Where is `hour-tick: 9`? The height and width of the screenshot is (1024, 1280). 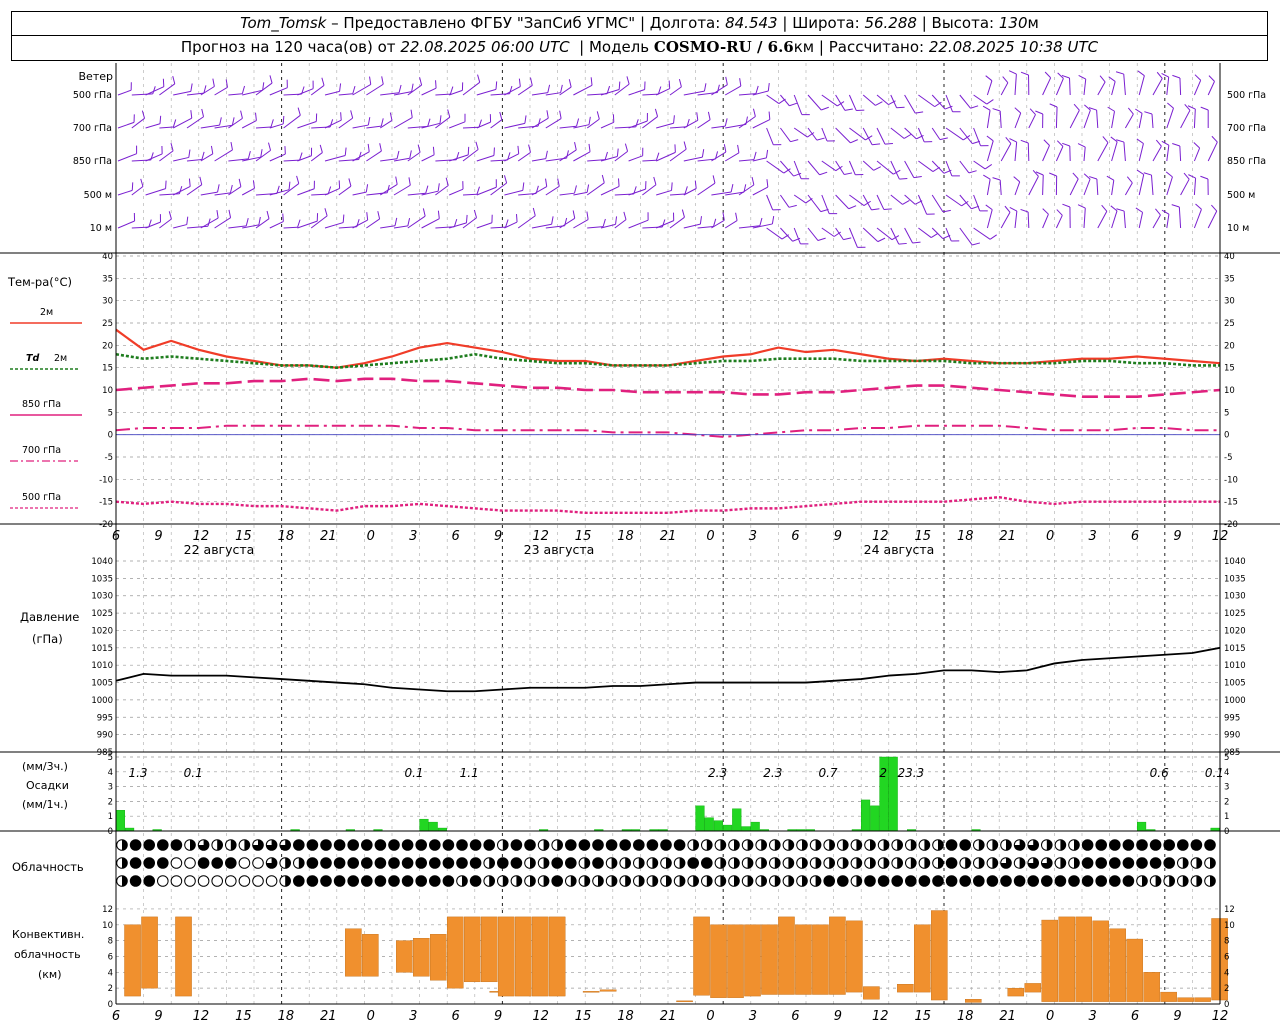 hour-tick: 9 is located at coordinates (838, 536).